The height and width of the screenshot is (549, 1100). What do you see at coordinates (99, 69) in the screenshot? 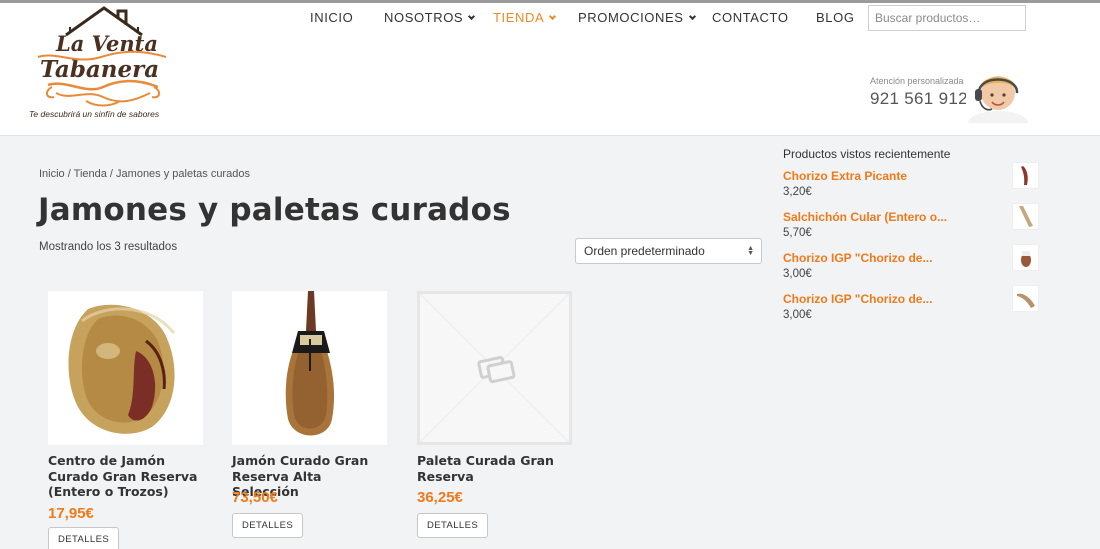
I see `logo-word-tabanera: Tabanera` at bounding box center [99, 69].